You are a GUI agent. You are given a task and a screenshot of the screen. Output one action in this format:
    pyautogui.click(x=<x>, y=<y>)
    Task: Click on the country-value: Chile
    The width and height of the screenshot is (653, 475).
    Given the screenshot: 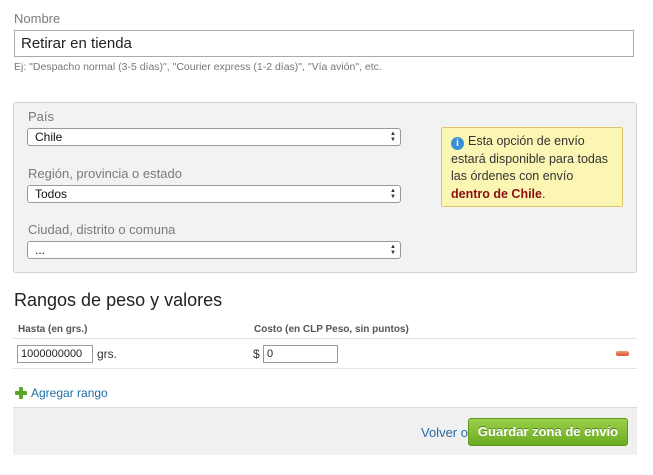 What is the action you would take?
    pyautogui.click(x=49, y=137)
    